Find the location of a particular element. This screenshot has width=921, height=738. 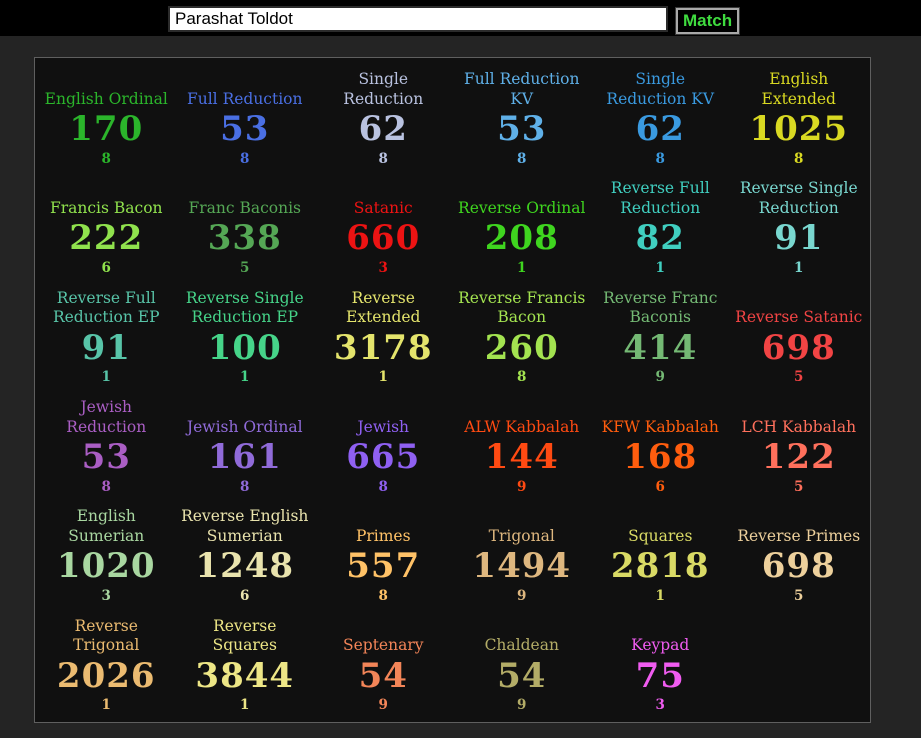

cipher-value: 54 is located at coordinates (383, 675).